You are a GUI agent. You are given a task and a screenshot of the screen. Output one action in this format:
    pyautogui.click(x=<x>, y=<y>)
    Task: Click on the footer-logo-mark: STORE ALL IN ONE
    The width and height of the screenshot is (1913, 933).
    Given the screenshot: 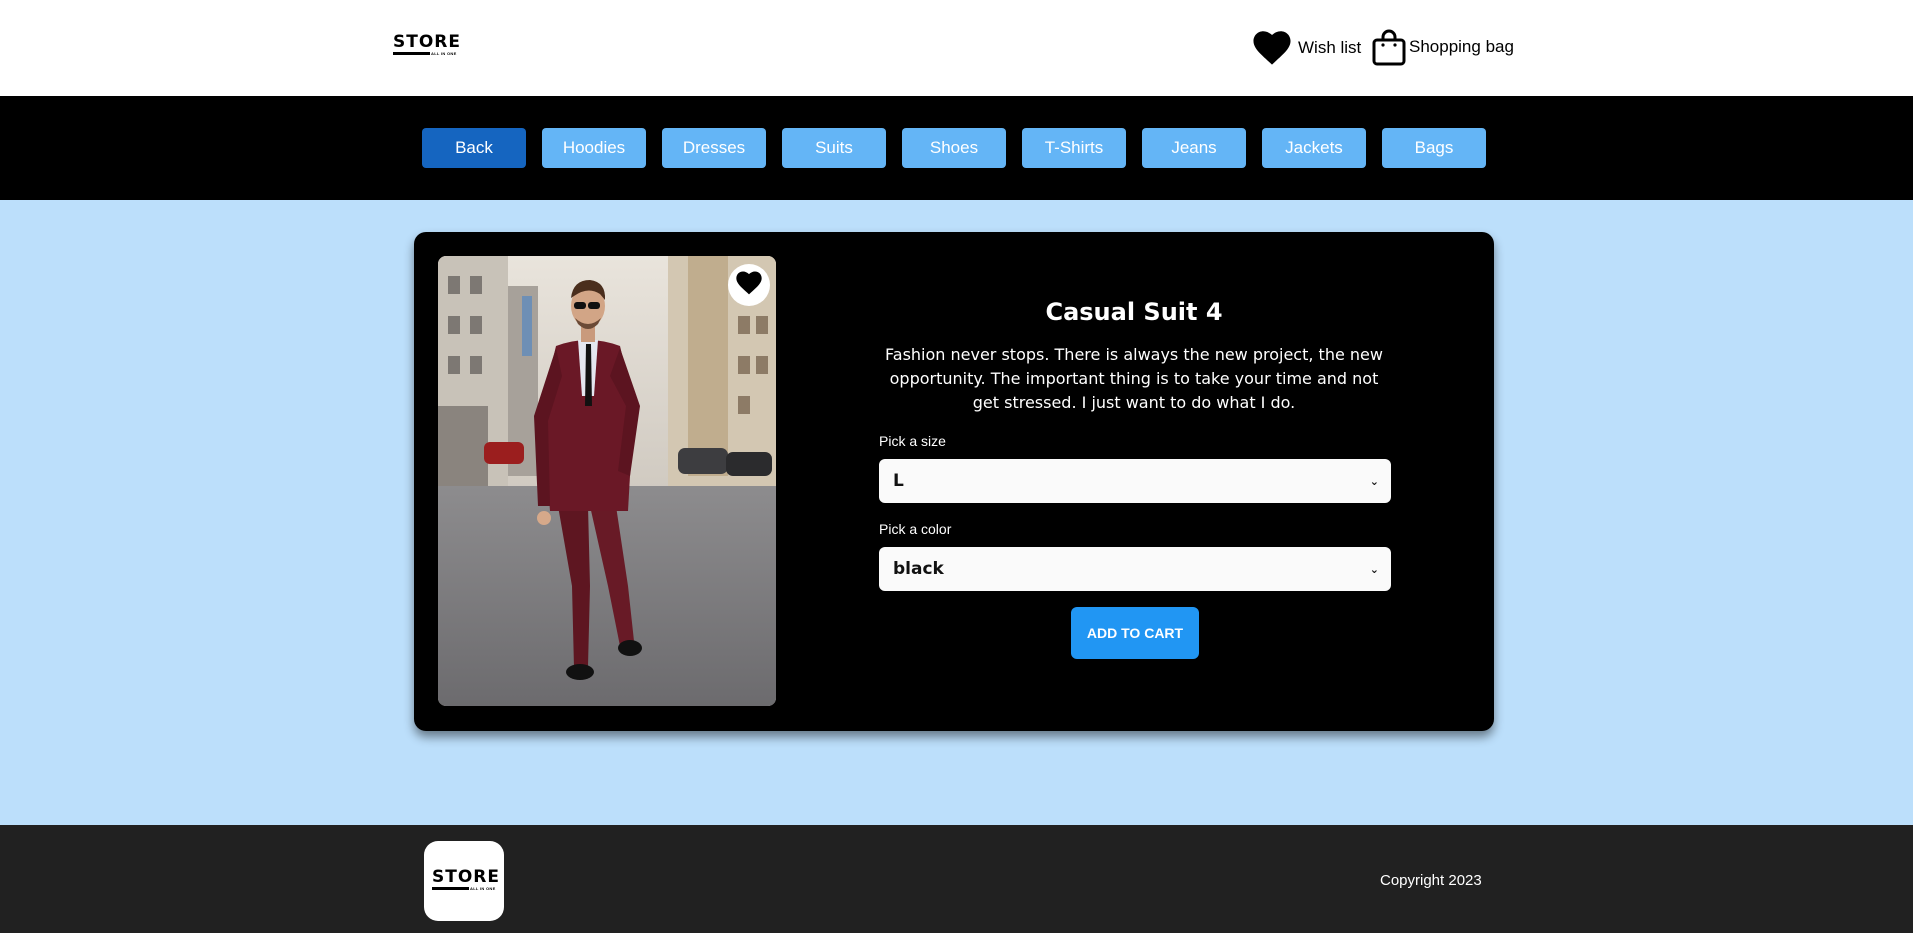 What is the action you would take?
    pyautogui.click(x=467, y=880)
    